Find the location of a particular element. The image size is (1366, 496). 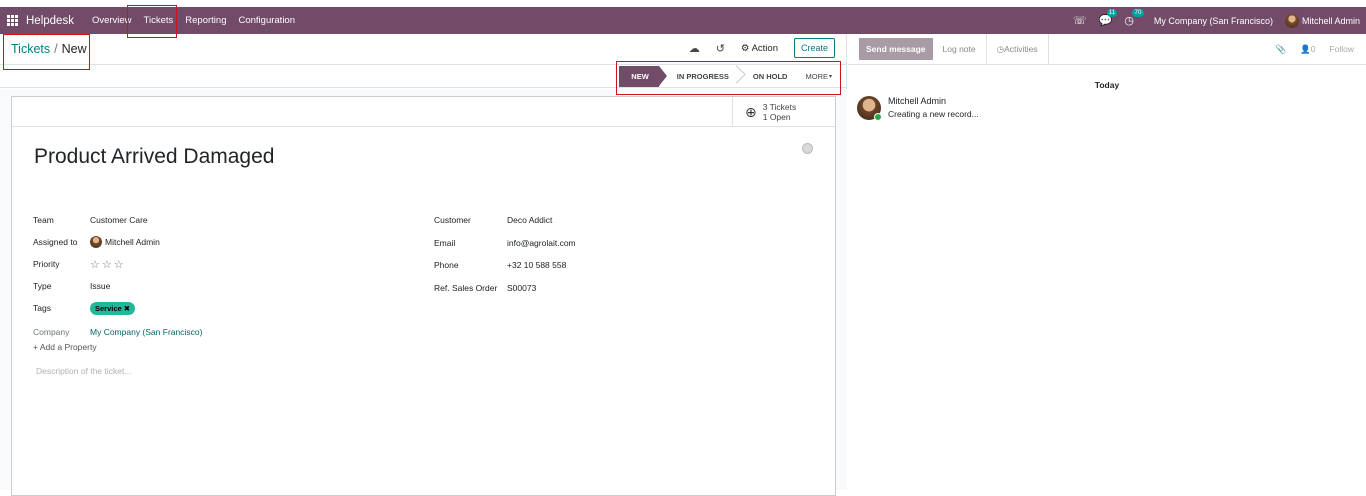

smart-button-count: 3 Tickets is located at coordinates (779, 107).